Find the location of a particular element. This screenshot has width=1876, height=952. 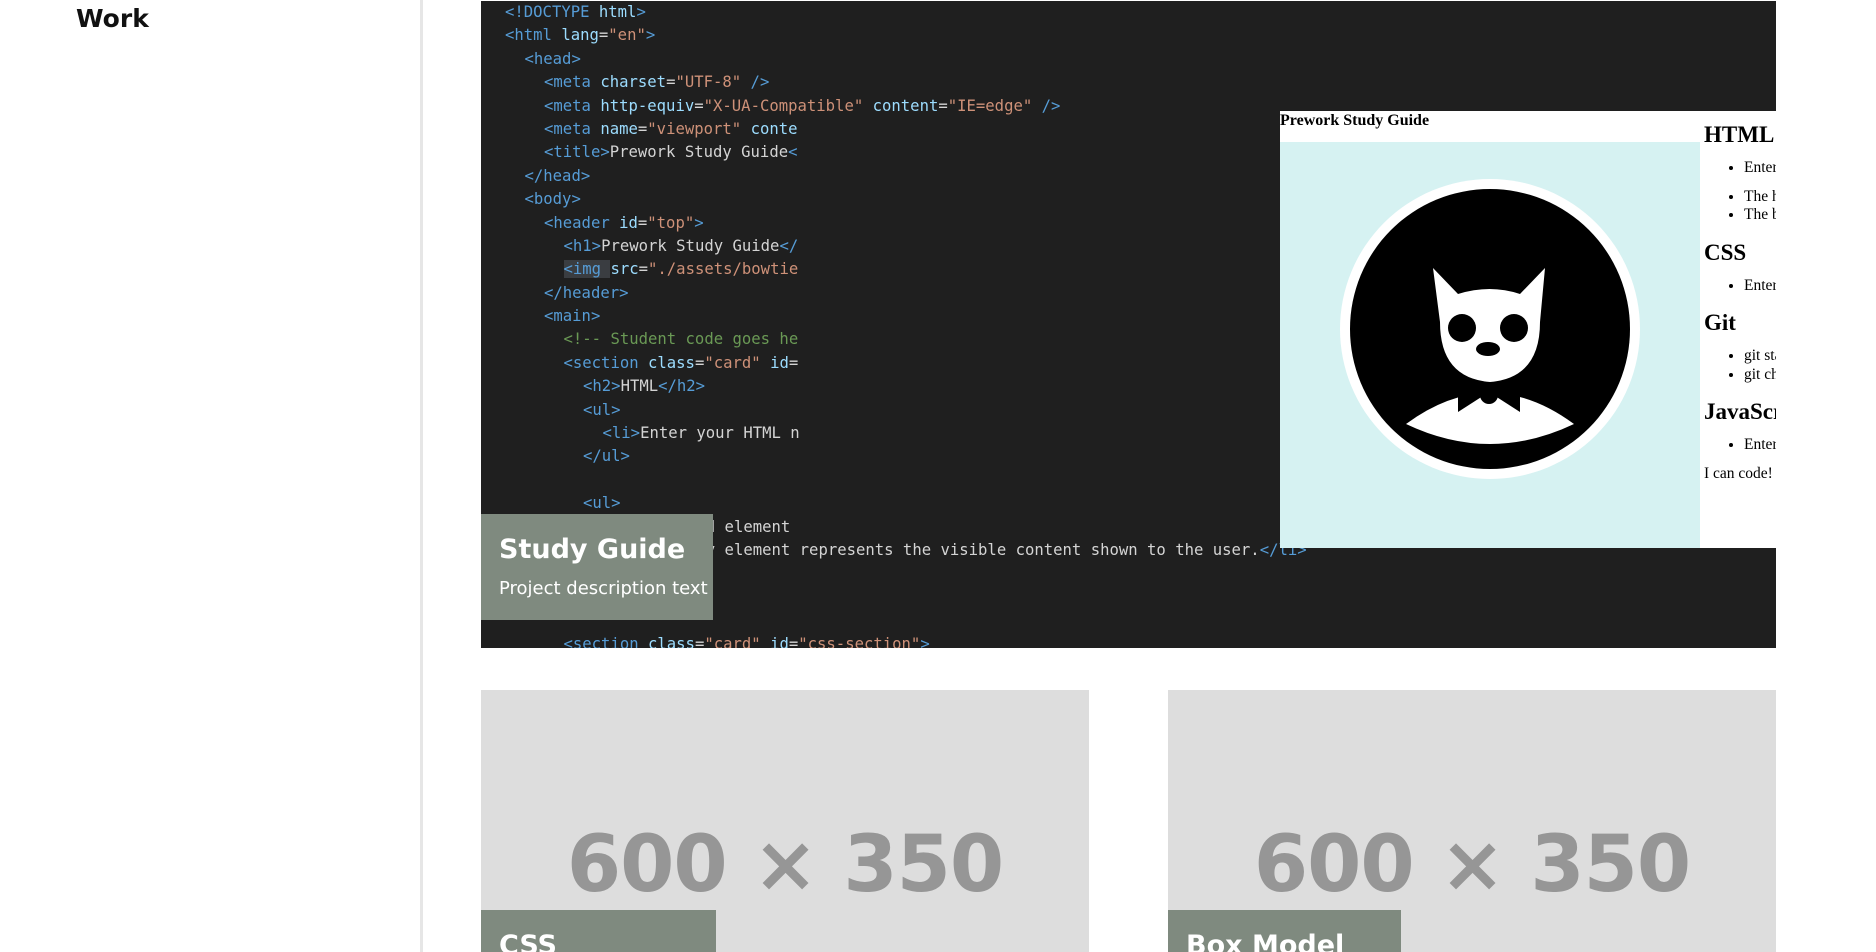

code-token: HTML is located at coordinates (639, 386).